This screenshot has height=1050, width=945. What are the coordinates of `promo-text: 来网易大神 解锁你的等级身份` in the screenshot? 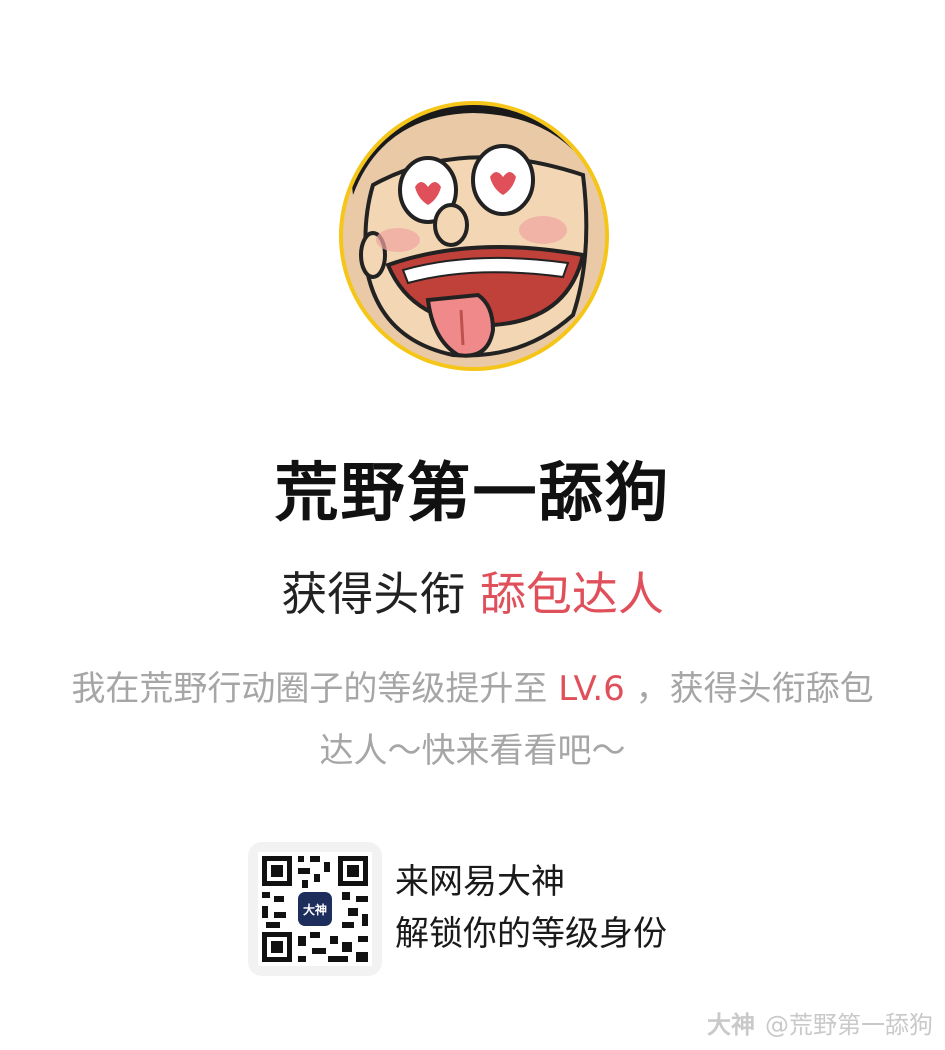 It's located at (531, 908).